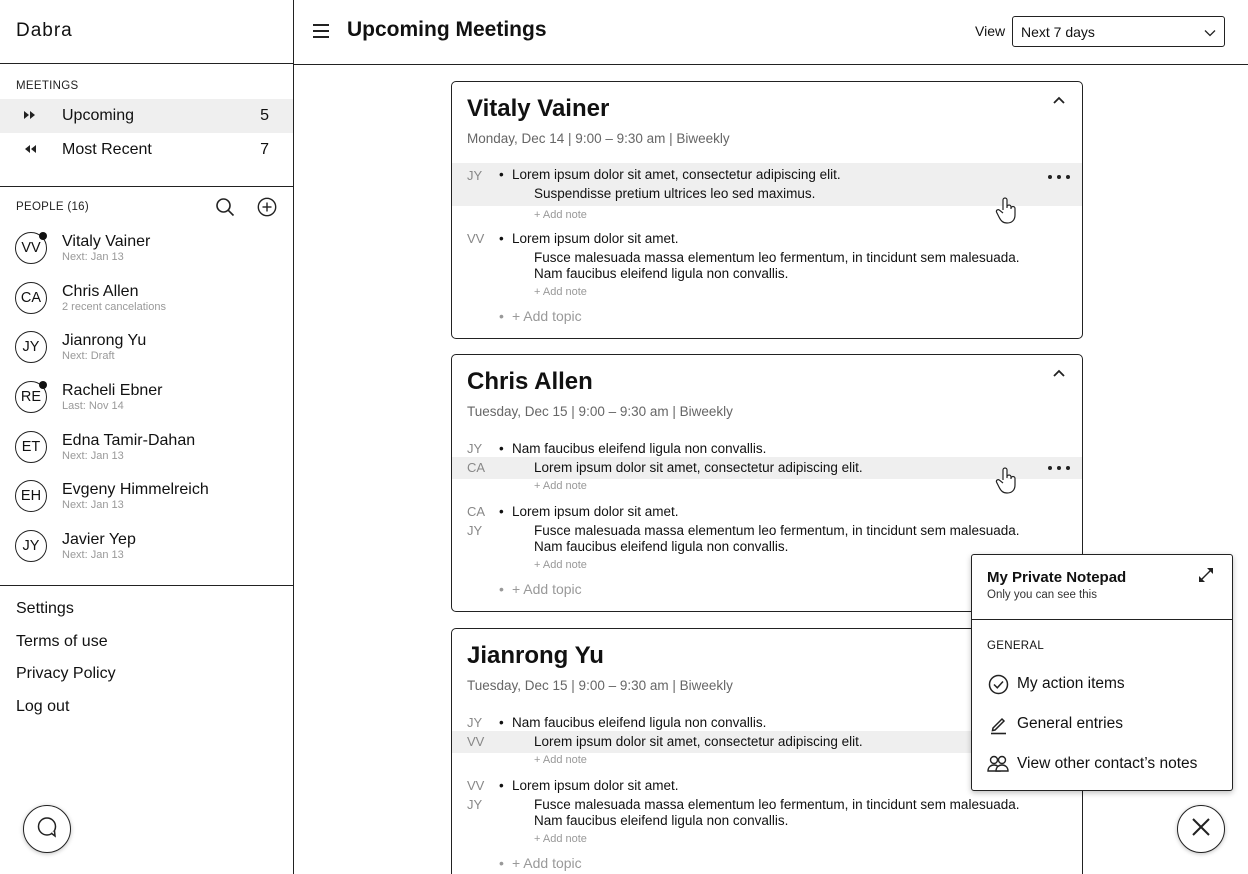  Describe the element at coordinates (88, 356) in the screenshot. I see `person-status: Next: Draft` at that location.